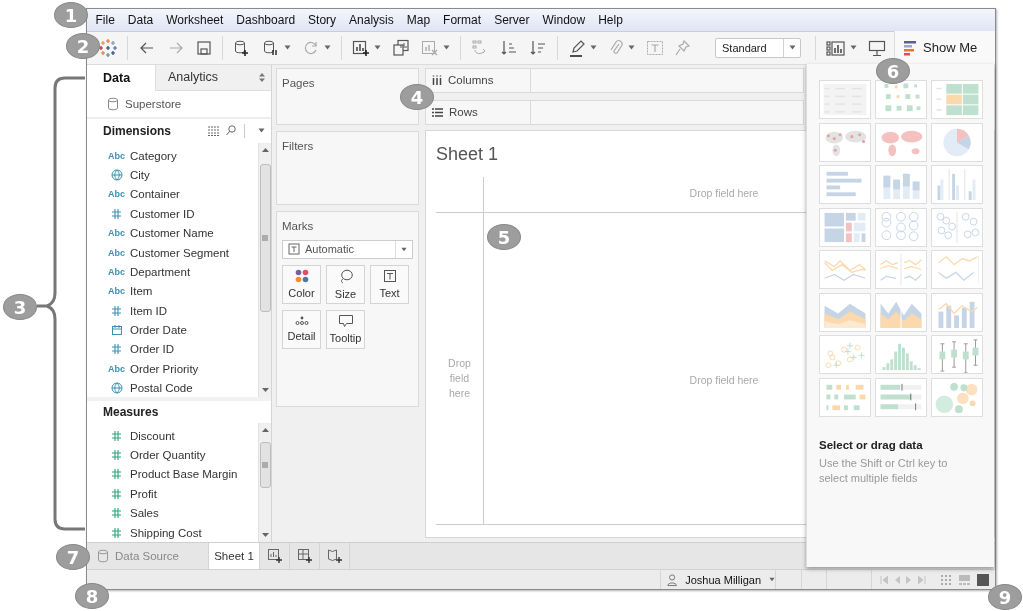 This screenshot has width=1023, height=611. Describe the element at coordinates (172, 369) in the screenshot. I see `field-item: Abc Order Priority` at that location.